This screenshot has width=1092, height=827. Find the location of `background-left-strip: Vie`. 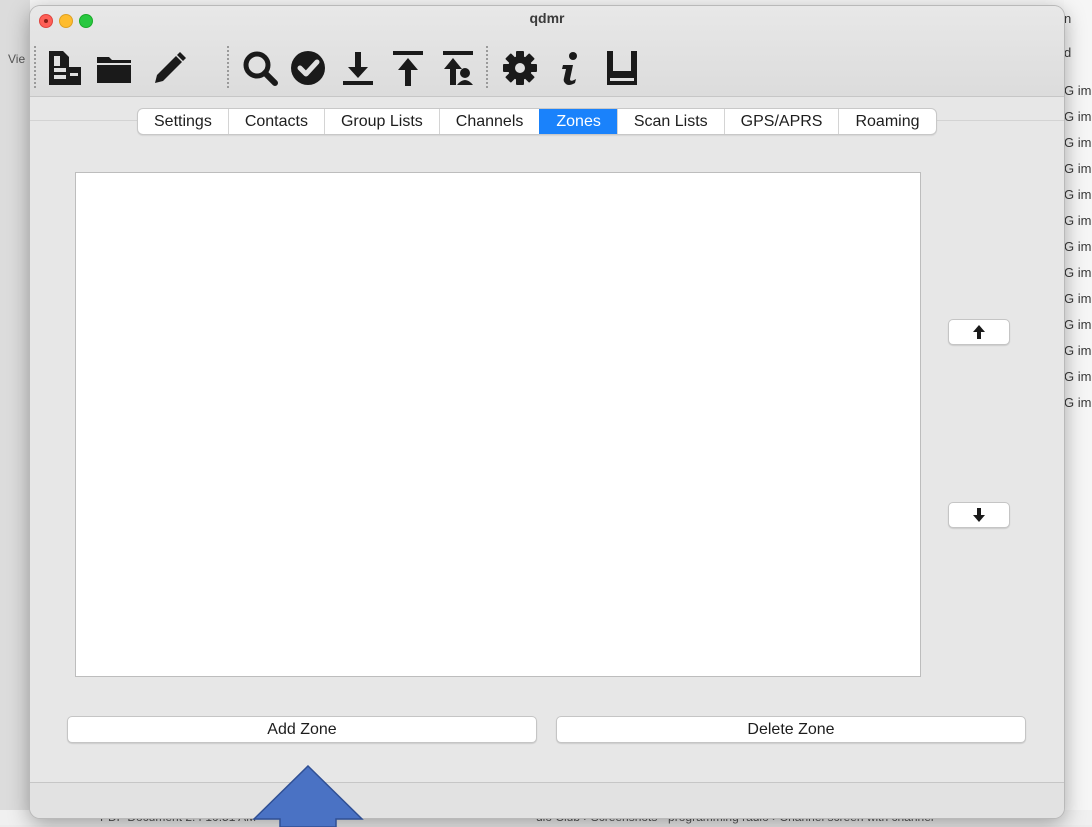

background-left-strip: Vie is located at coordinates (15, 412).